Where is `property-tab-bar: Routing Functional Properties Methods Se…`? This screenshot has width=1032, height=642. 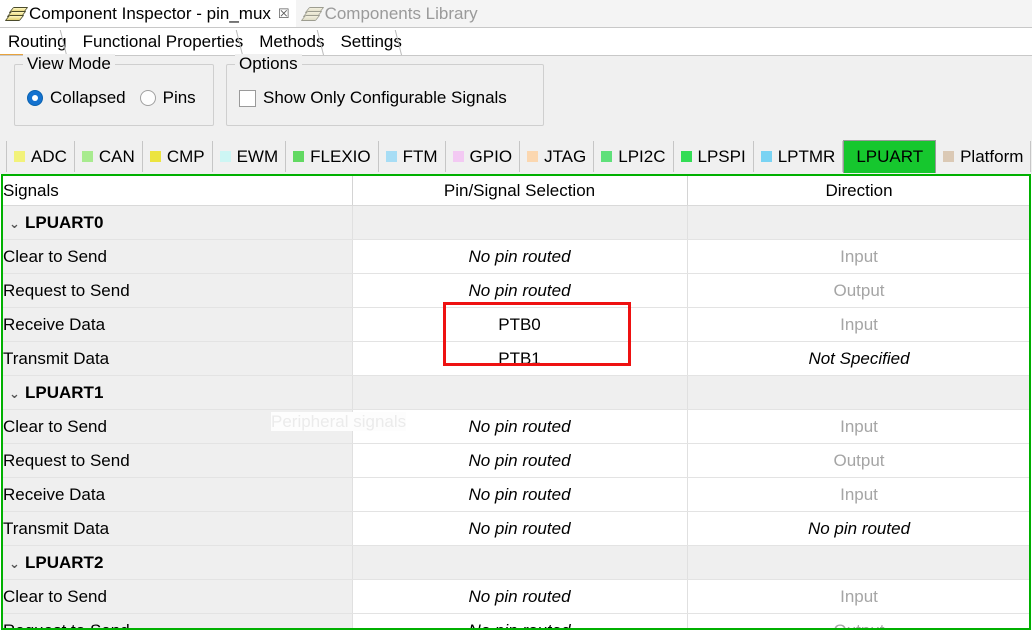
property-tab-bar: Routing Functional Properties Methods Se… is located at coordinates (516, 42).